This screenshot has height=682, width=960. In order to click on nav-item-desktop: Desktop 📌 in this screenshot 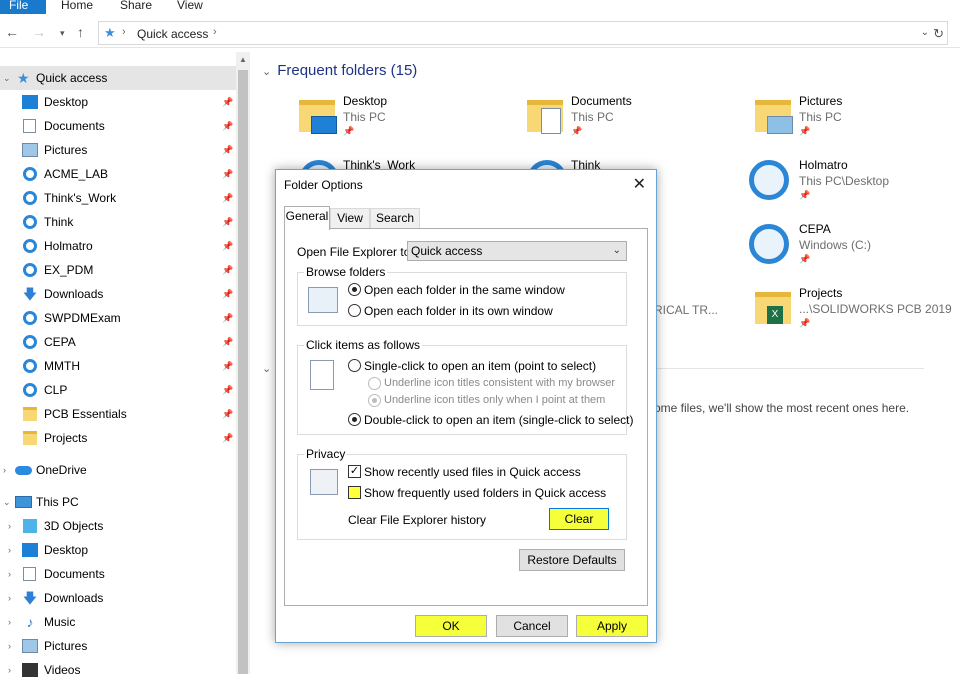, I will do `click(118, 102)`.